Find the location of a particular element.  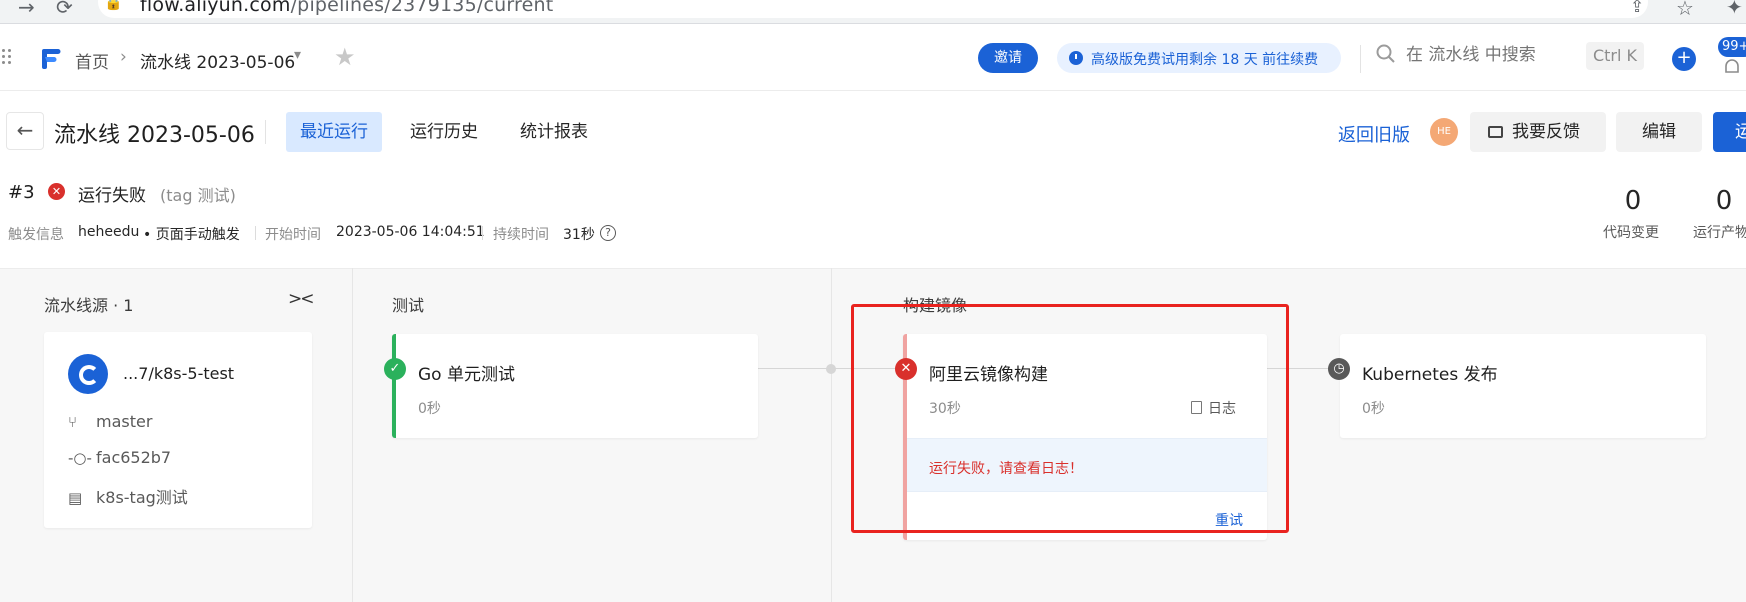

header-divider is located at coordinates (1360, 59).